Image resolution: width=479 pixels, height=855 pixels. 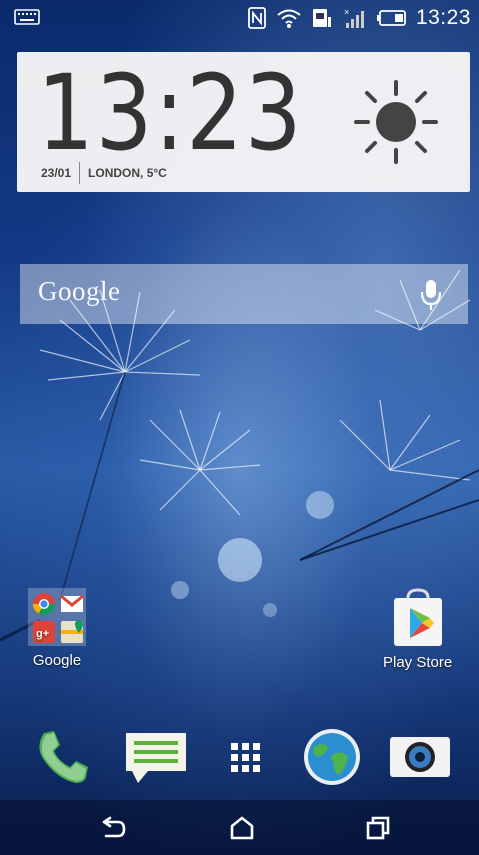 What do you see at coordinates (127, 173) in the screenshot?
I see `clock-location-weather: LONDON, 5°C` at bounding box center [127, 173].